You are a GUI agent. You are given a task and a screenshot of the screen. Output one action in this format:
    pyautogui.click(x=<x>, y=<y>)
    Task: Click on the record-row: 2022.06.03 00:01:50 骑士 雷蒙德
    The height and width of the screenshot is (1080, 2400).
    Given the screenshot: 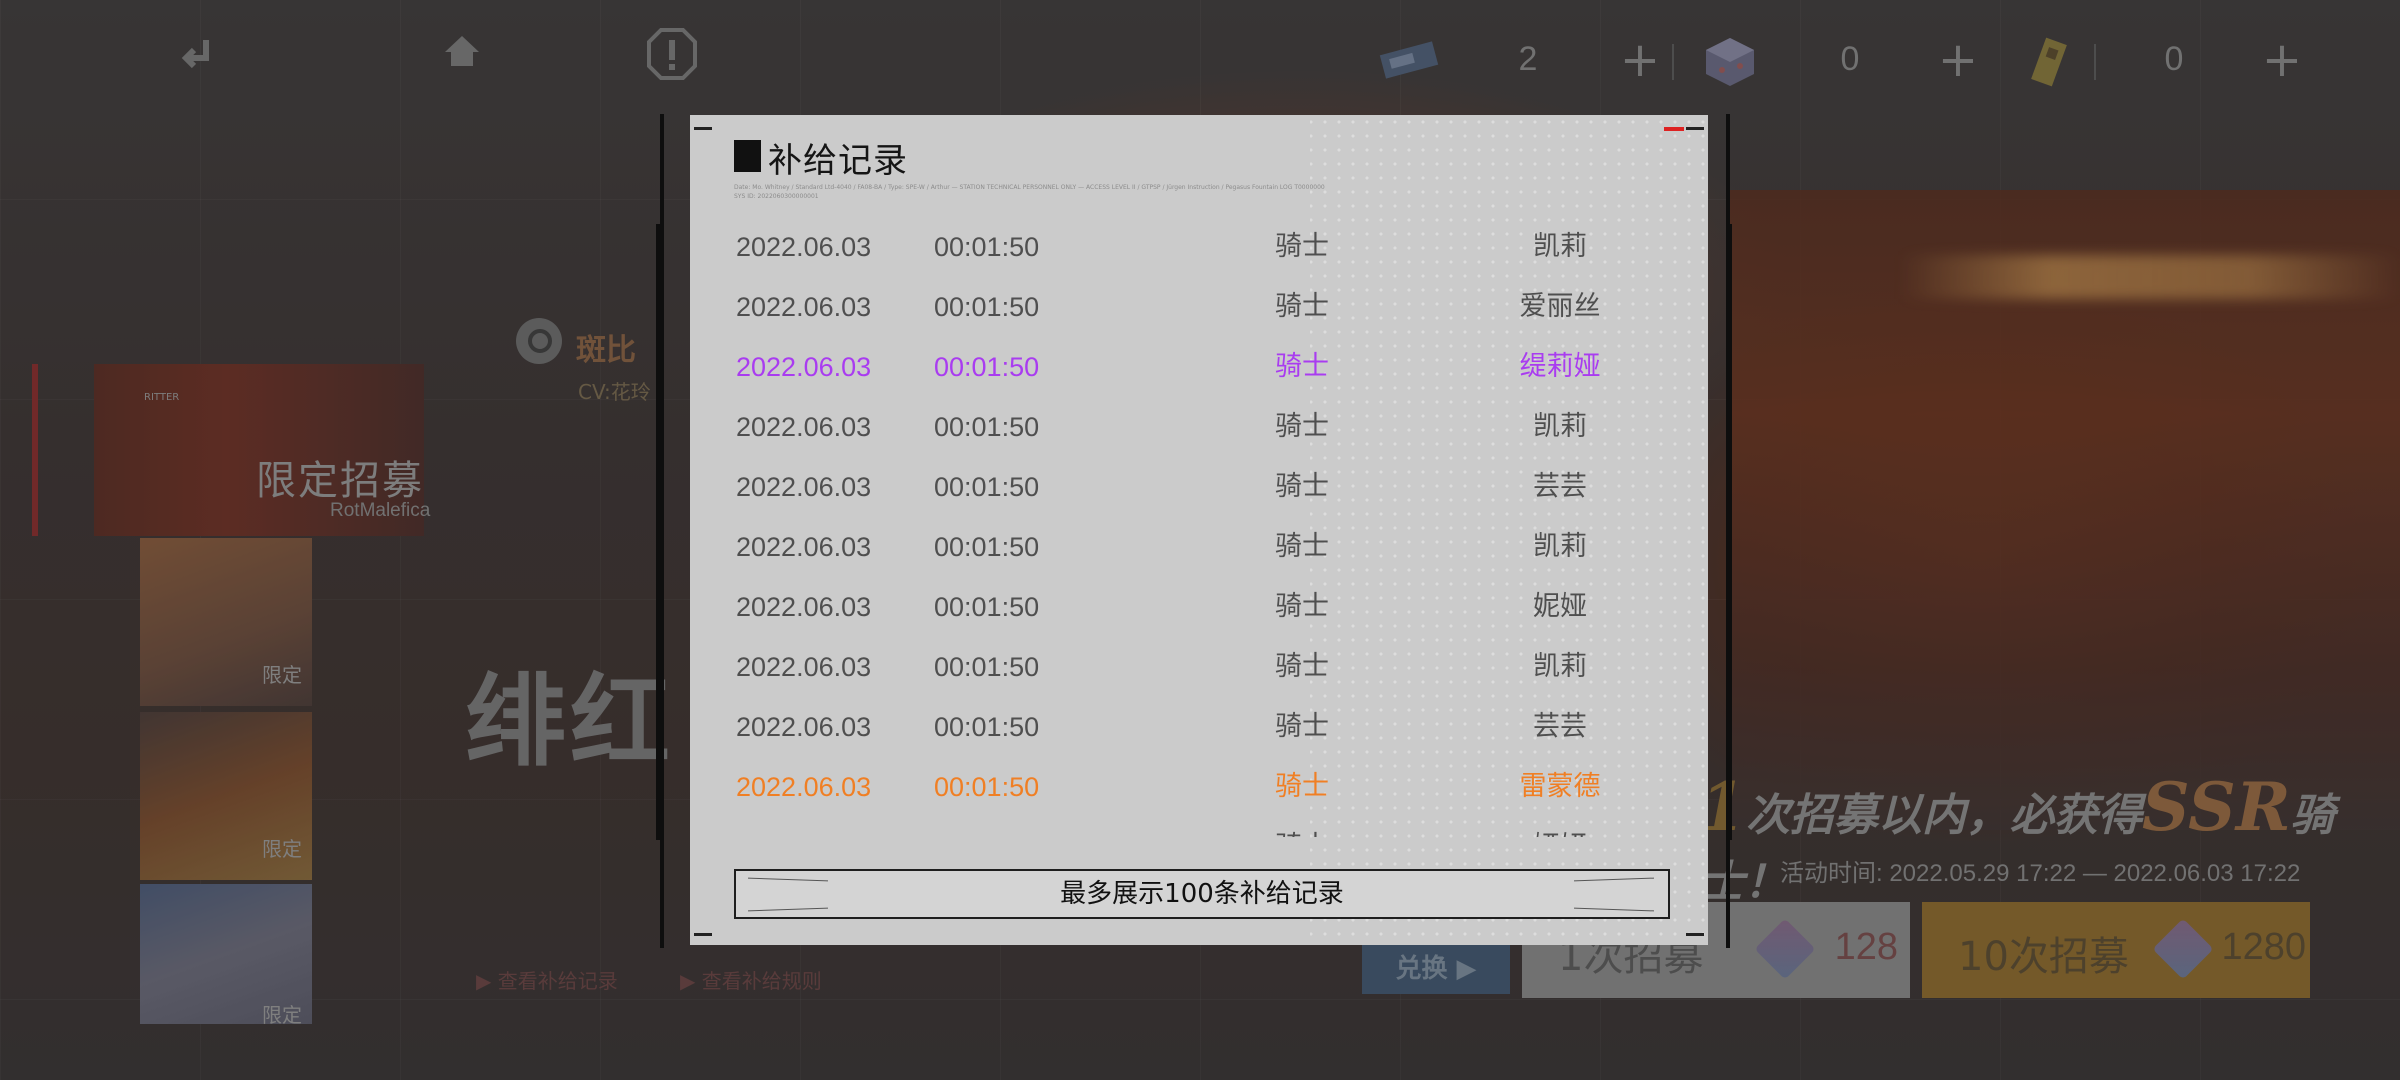 What is the action you would take?
    pyautogui.click(x=1199, y=787)
    